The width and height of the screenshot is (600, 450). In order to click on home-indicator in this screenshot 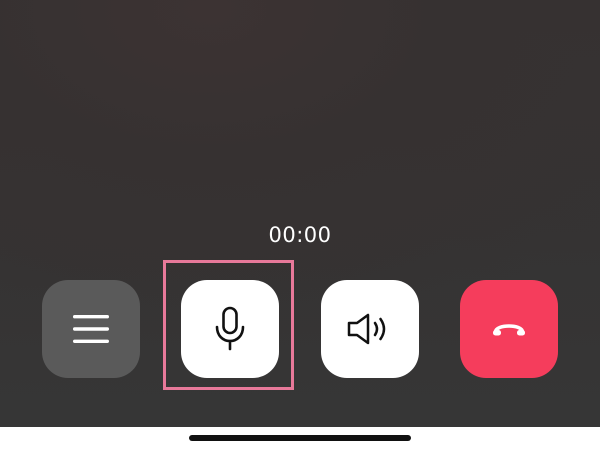, I will do `click(300, 438)`.